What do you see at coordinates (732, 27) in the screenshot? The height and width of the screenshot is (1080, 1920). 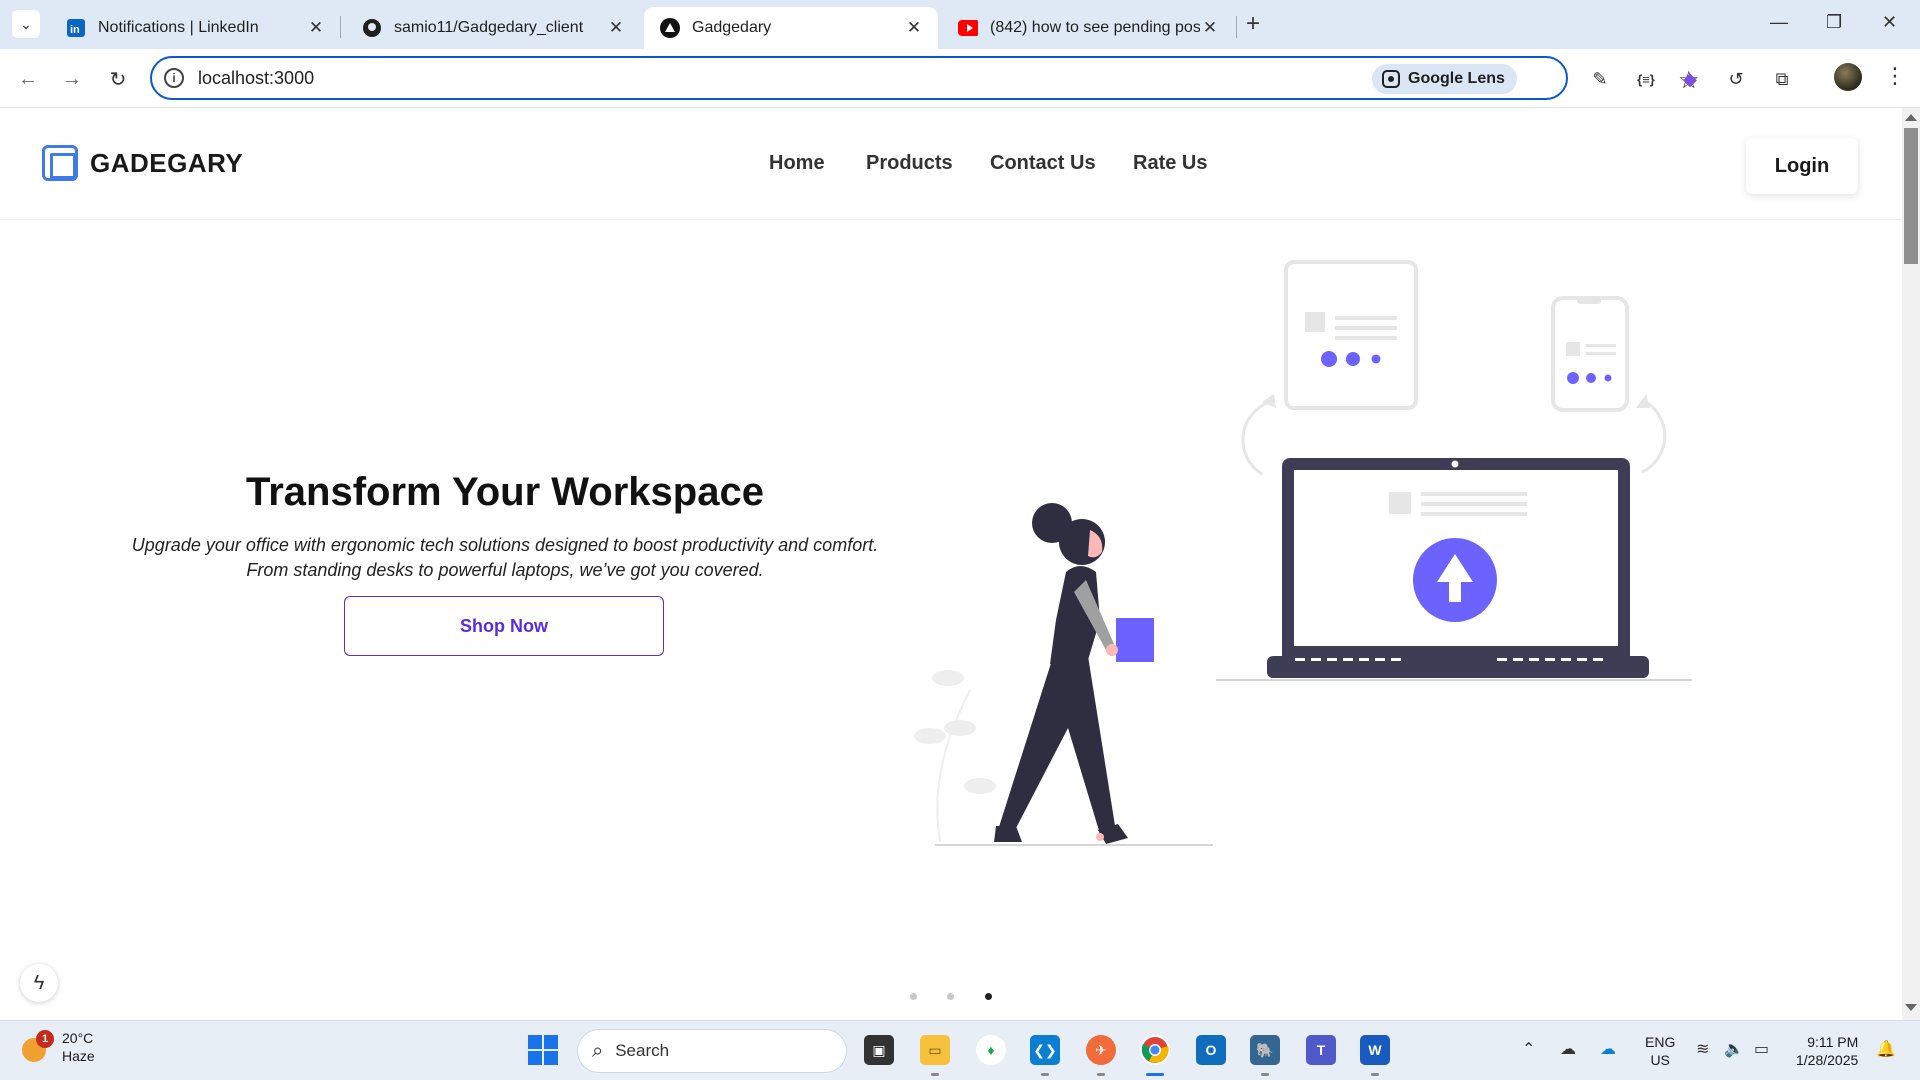 I see `tab-title: Gadgedary` at bounding box center [732, 27].